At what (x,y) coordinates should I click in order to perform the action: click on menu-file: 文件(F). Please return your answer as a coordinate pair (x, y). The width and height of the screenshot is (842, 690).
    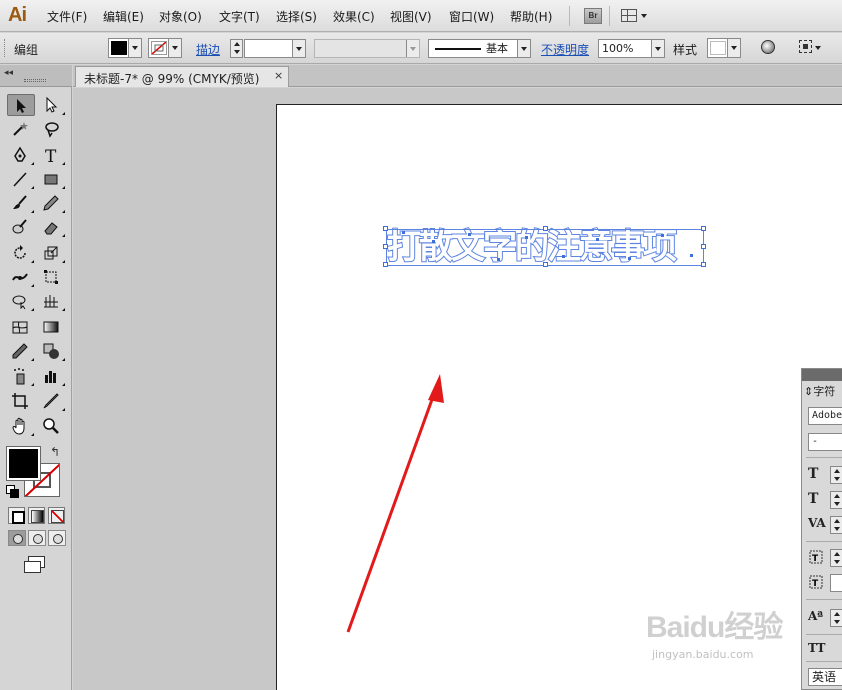
    Looking at the image, I should click on (67, 16).